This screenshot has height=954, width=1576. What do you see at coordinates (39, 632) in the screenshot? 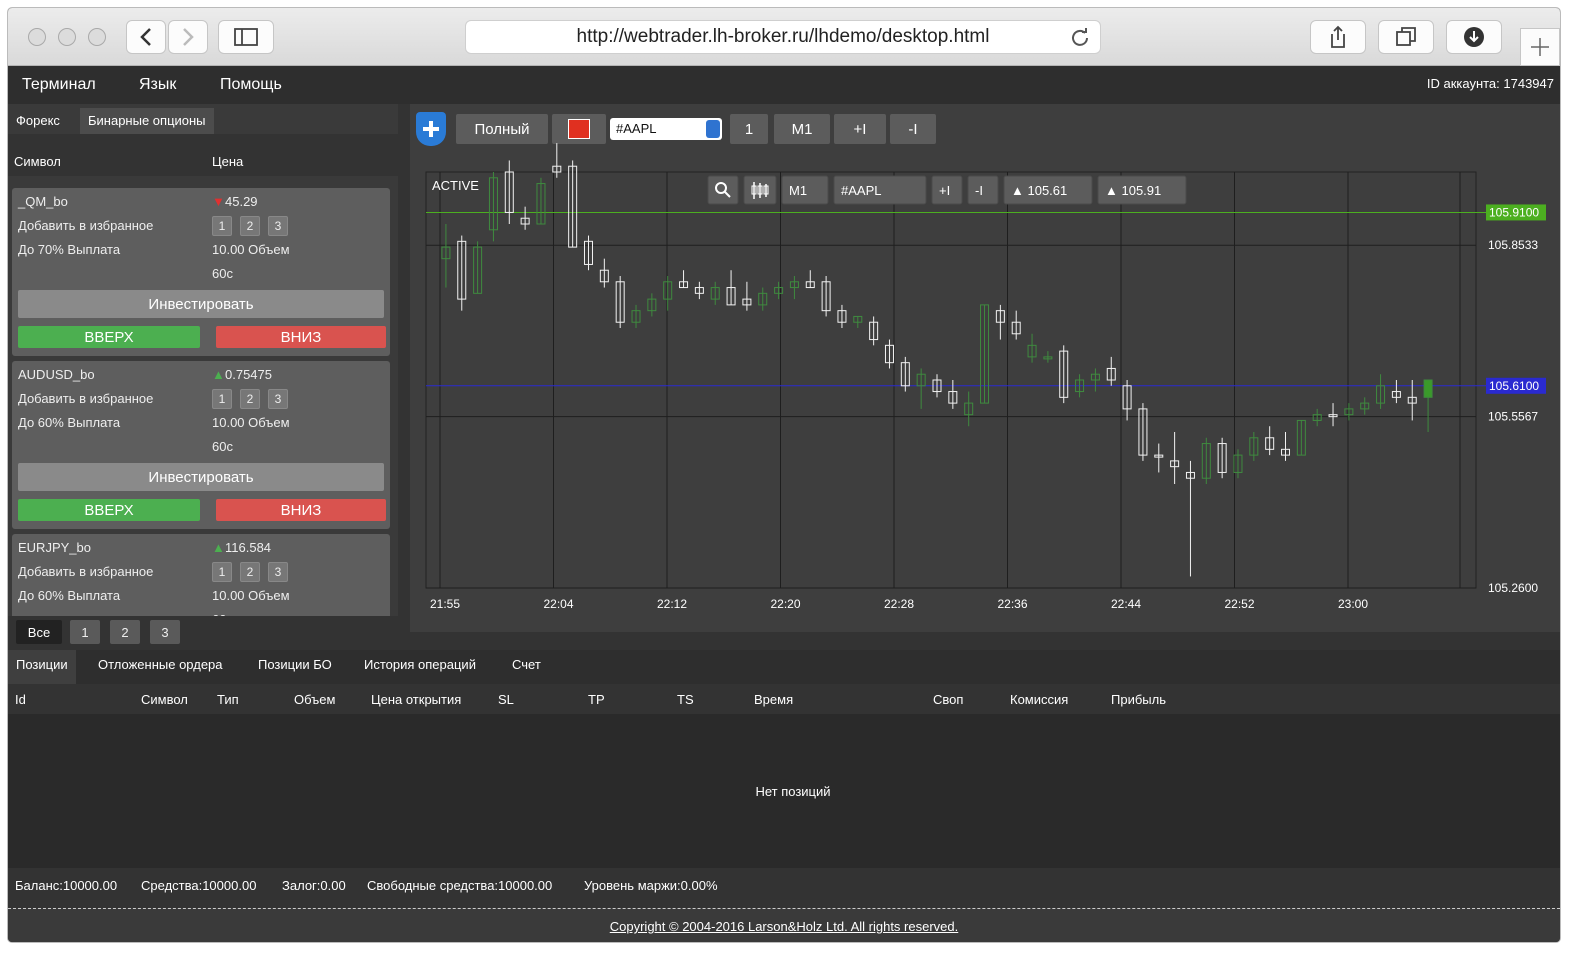
I see `filter-all-button: Все` at bounding box center [39, 632].